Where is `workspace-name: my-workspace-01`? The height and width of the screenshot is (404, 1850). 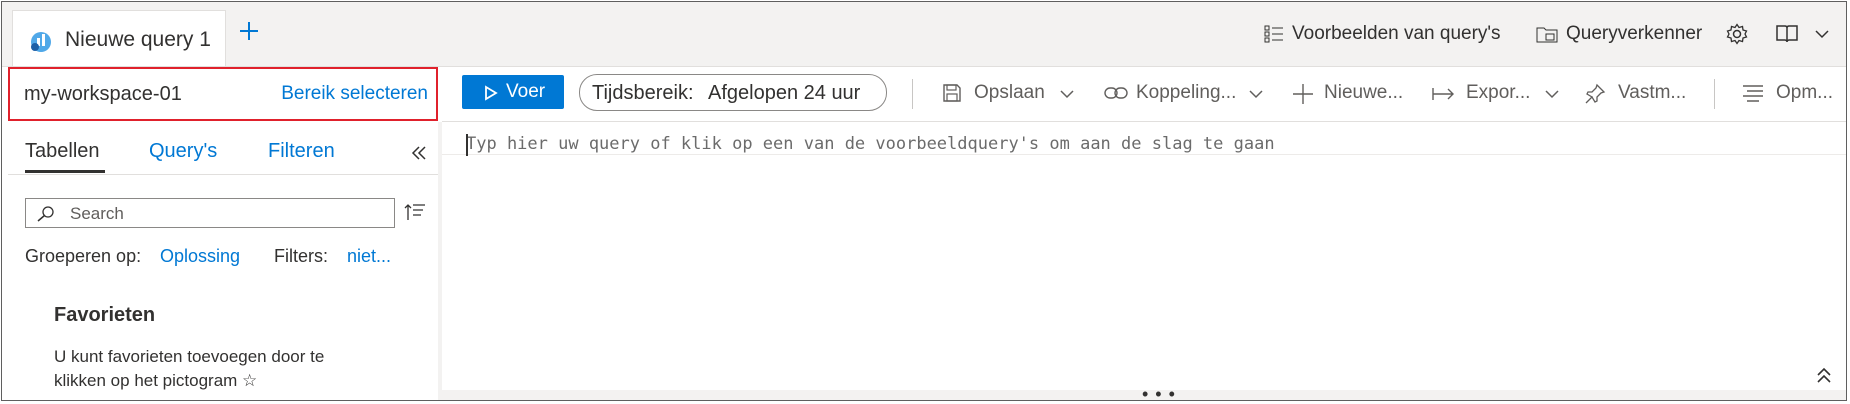 workspace-name: my-workspace-01 is located at coordinates (103, 94).